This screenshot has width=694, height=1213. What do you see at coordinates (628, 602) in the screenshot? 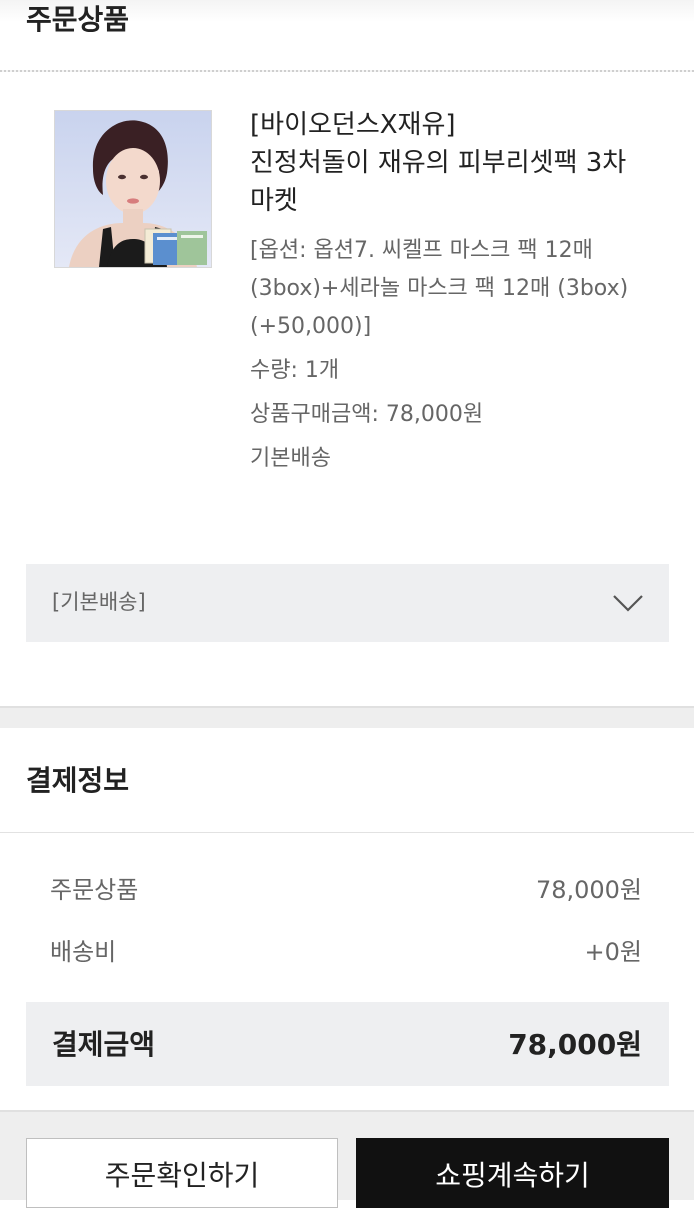
I see `chevron-down-icon` at bounding box center [628, 602].